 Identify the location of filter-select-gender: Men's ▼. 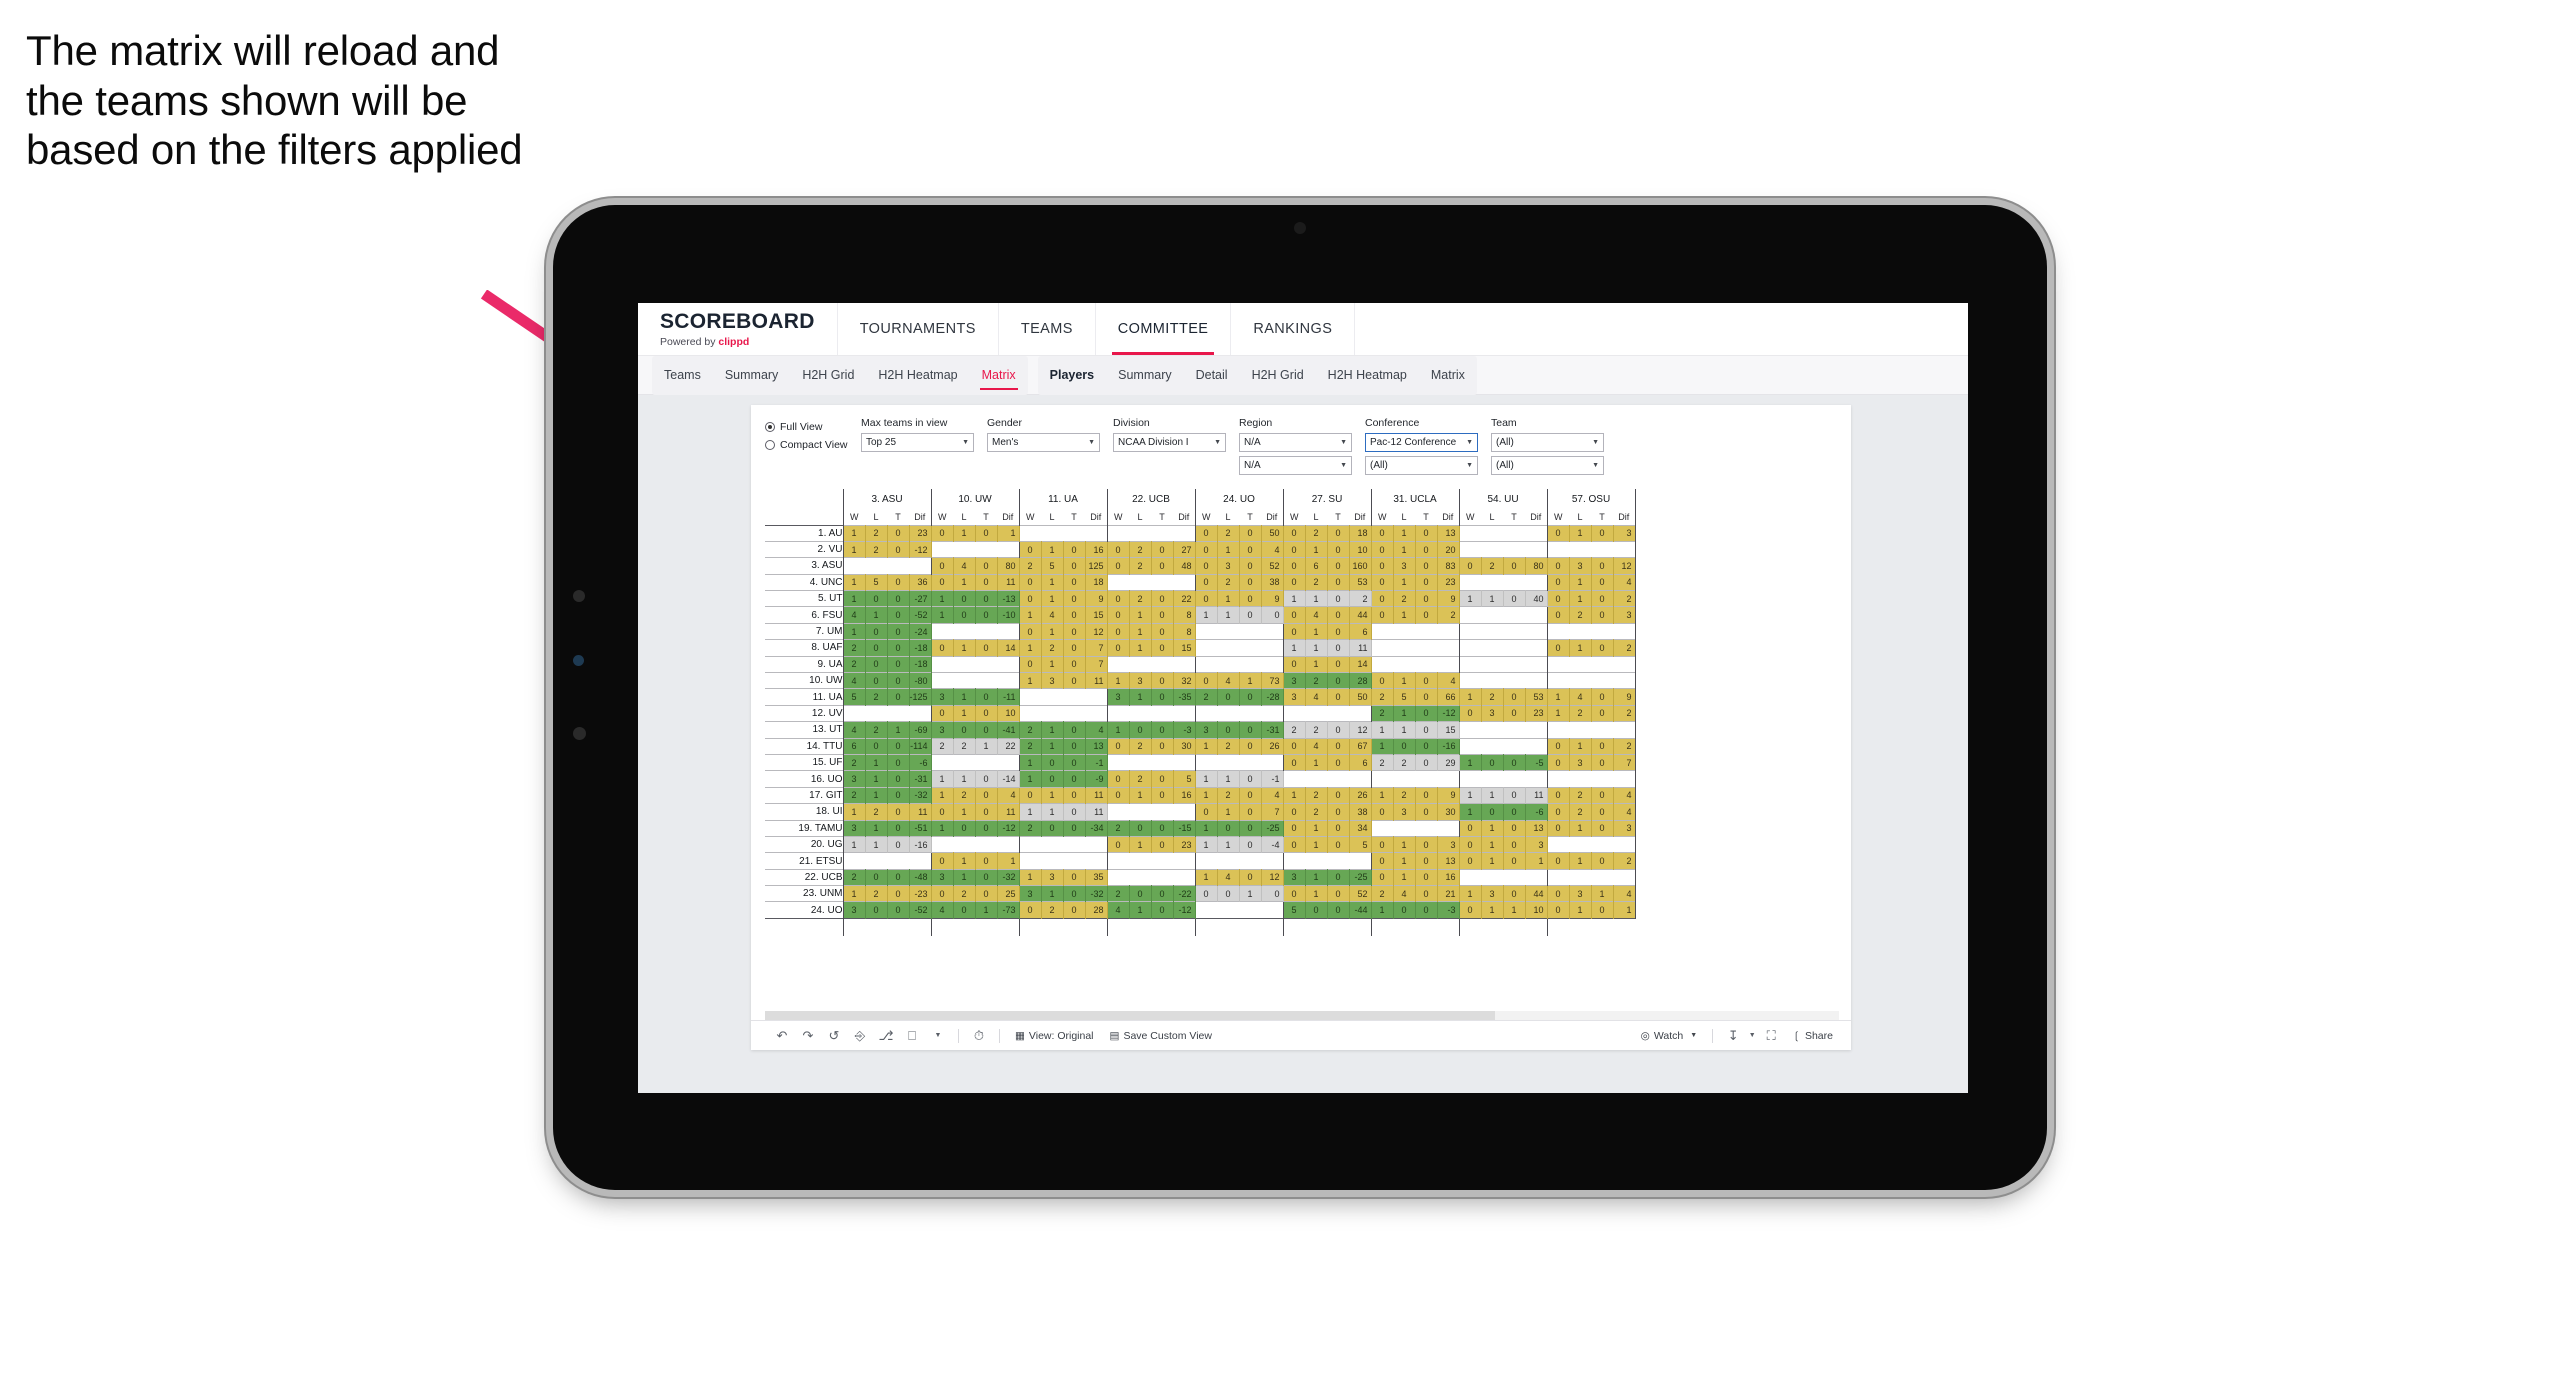
(1043, 442).